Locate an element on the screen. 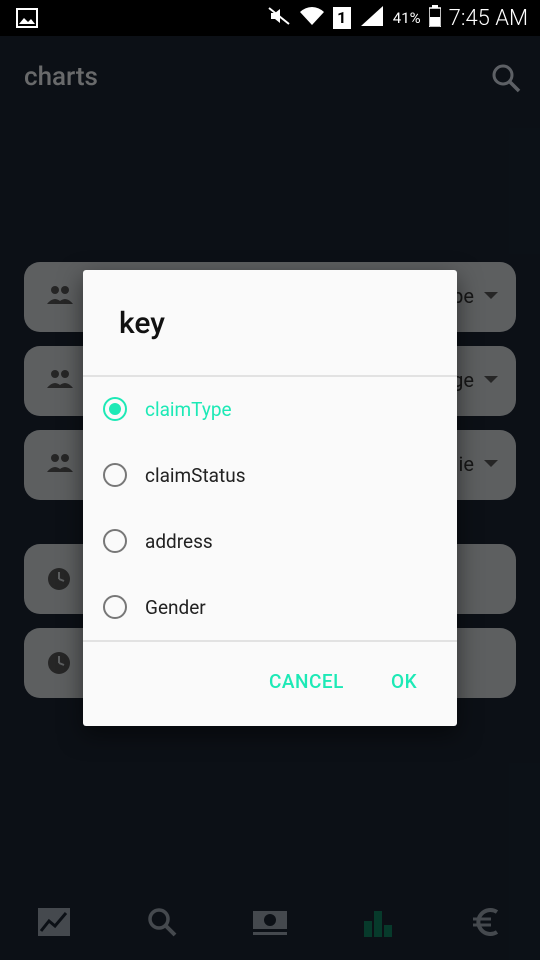 This screenshot has width=540, height=960. gallery-notification-icon is located at coordinates (27, 20).